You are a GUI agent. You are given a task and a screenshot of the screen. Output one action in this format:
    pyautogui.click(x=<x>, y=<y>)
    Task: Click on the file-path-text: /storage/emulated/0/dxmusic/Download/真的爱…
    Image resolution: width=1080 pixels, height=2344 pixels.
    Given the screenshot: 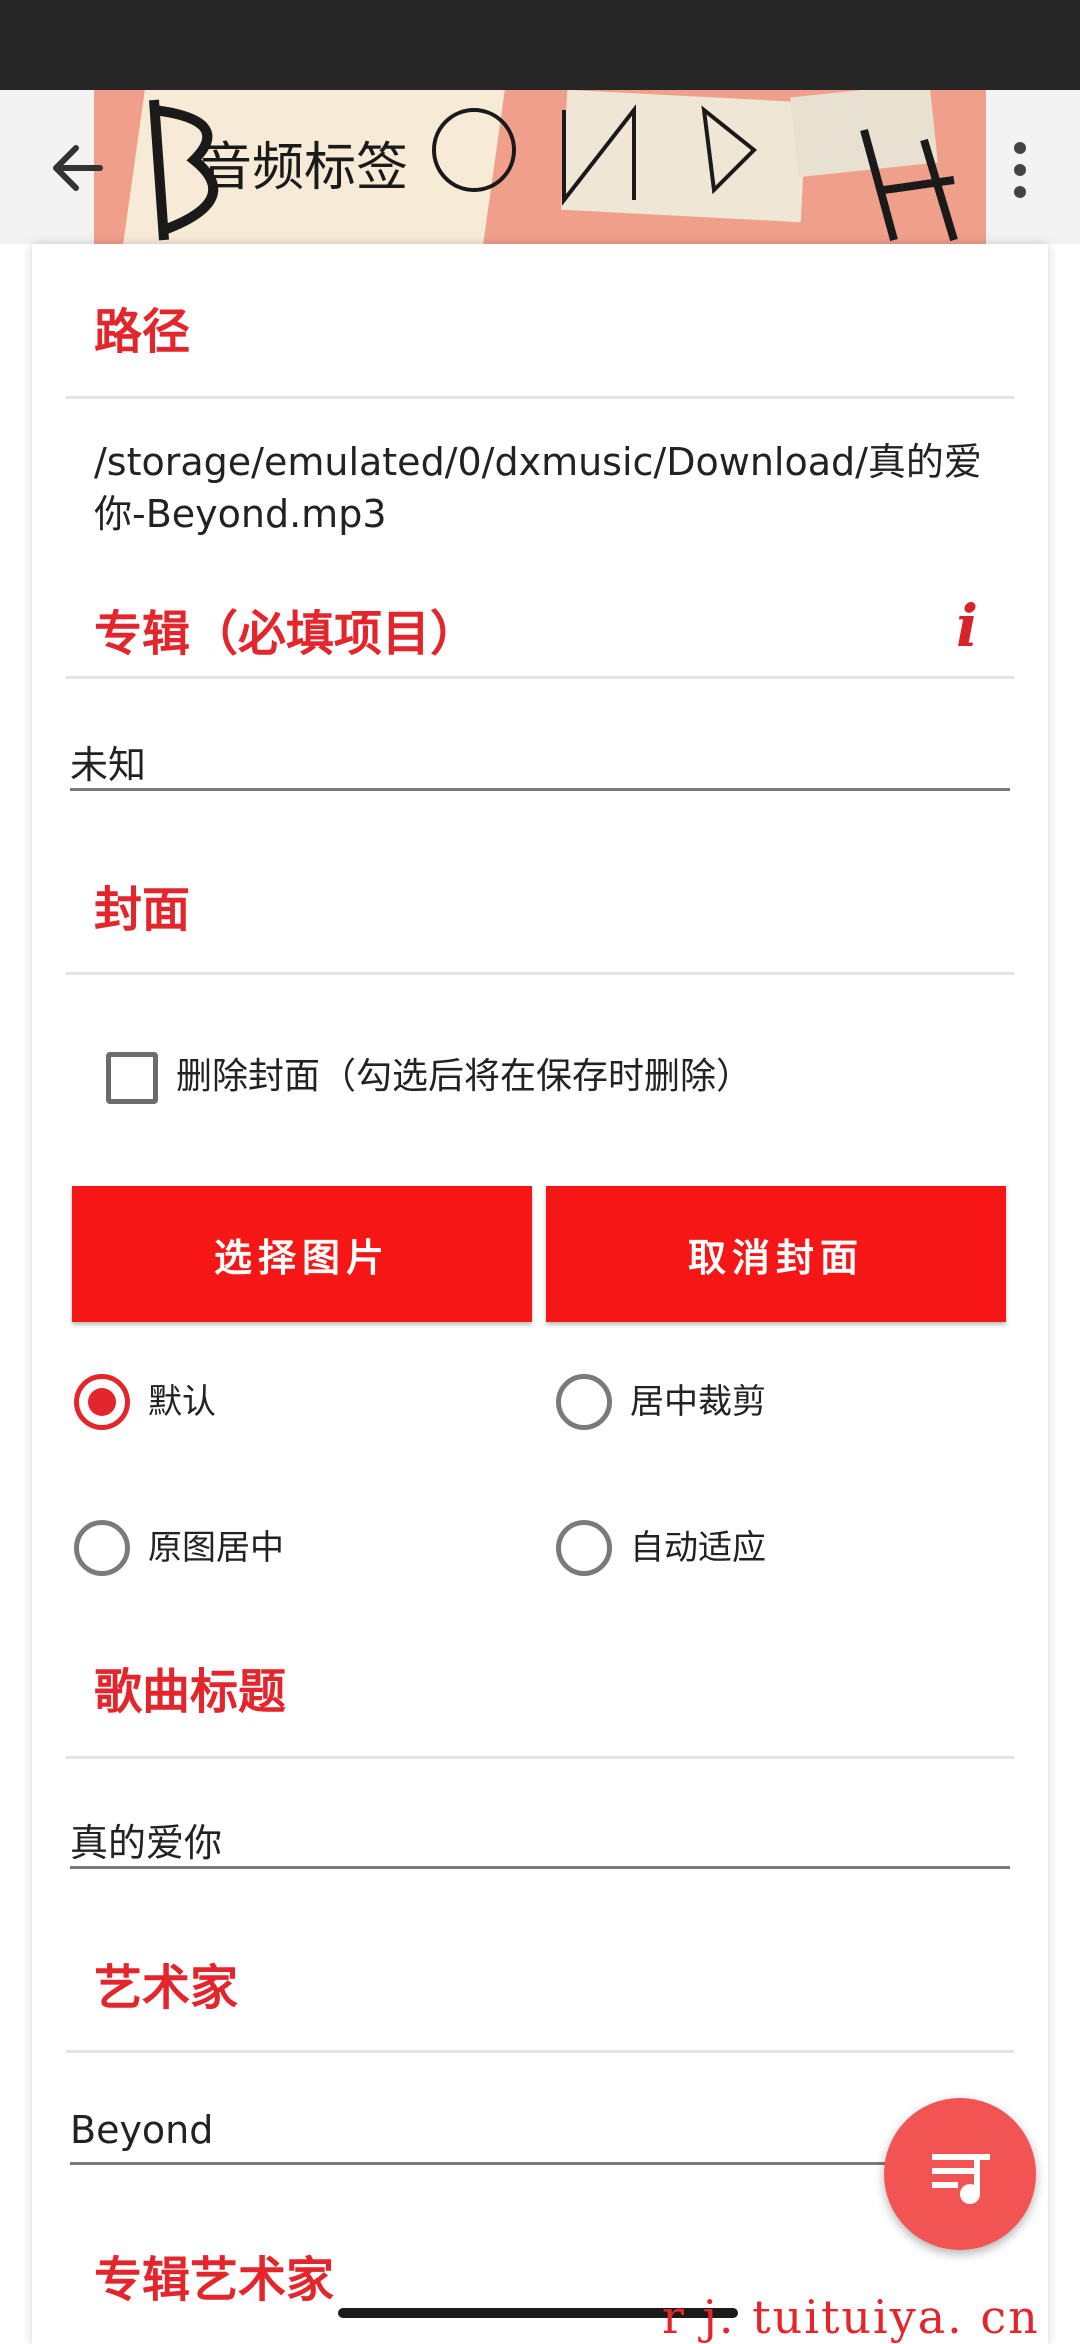 What is the action you would take?
    pyautogui.click(x=538, y=488)
    